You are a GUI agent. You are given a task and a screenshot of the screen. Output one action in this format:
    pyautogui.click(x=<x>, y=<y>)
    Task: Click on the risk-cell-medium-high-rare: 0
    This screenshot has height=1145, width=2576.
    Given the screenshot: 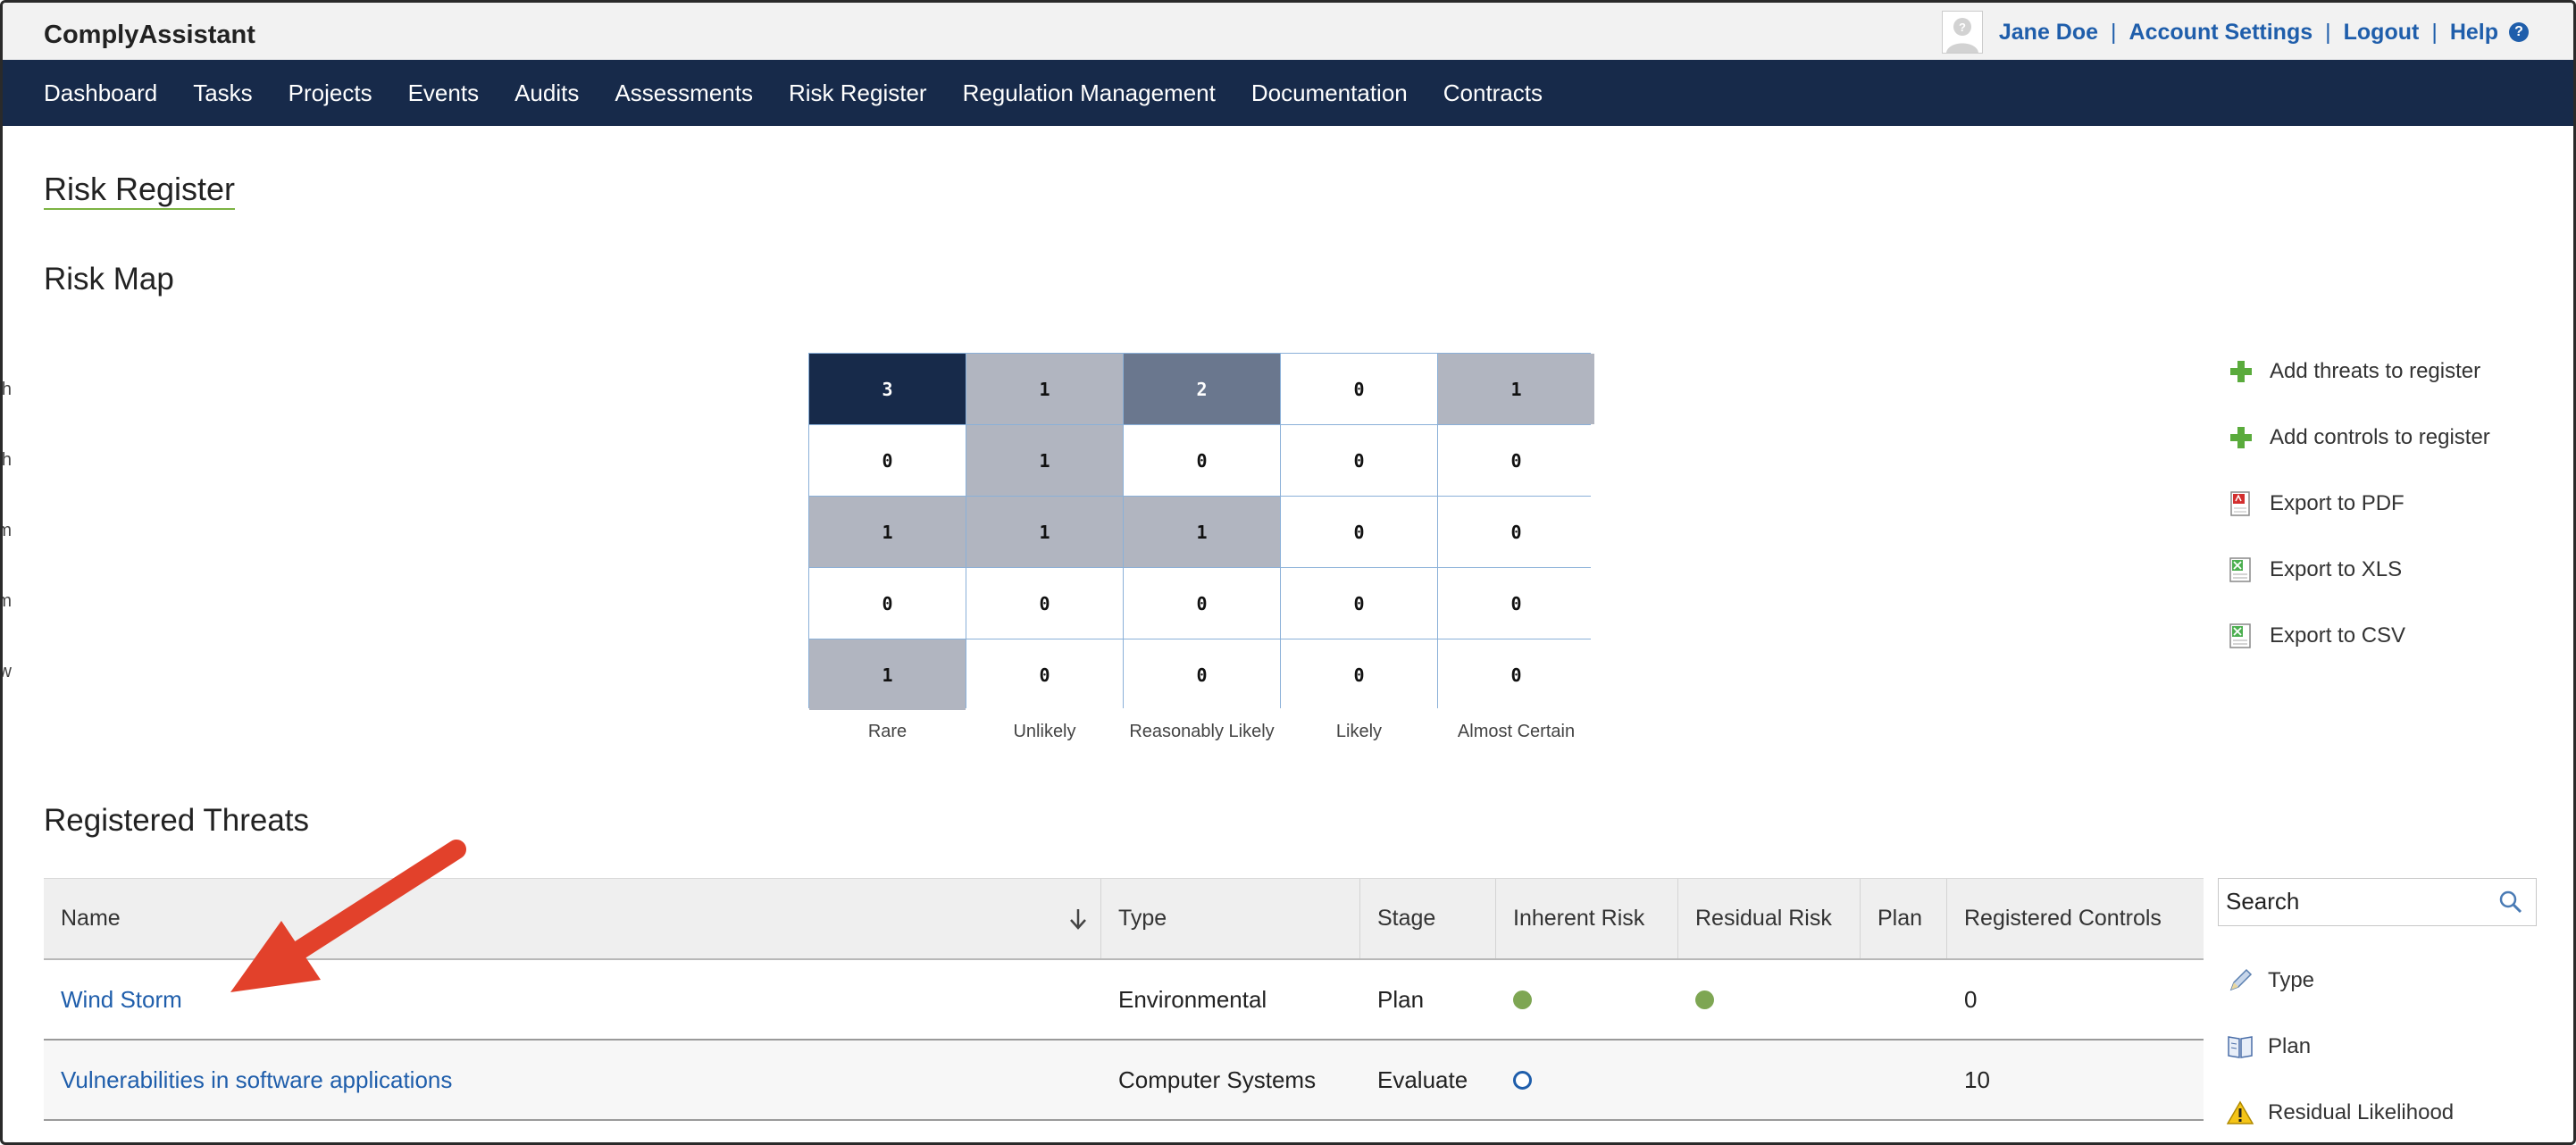 What is the action you would take?
    pyautogui.click(x=888, y=461)
    